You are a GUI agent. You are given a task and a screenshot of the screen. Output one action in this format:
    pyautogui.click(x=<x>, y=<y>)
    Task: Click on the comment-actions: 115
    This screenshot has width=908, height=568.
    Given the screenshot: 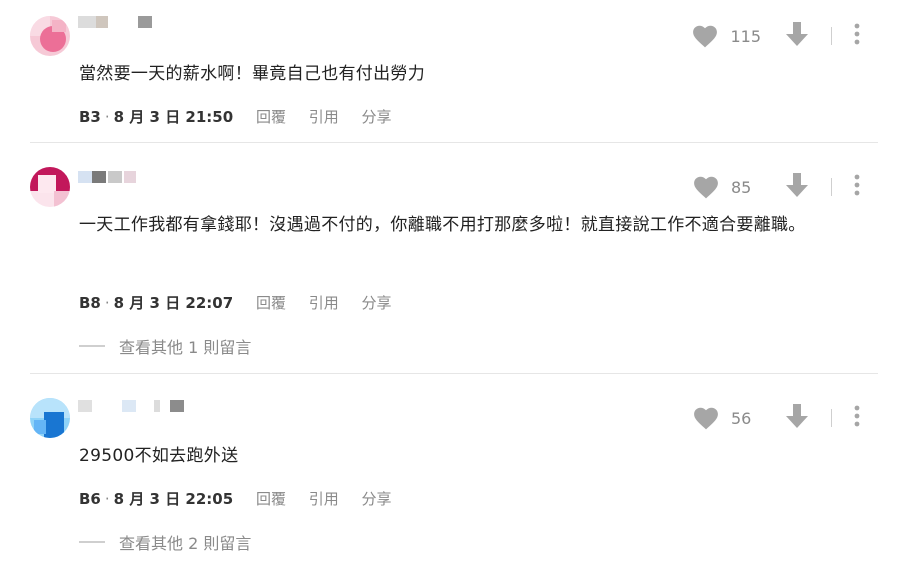 What is the action you would take?
    pyautogui.click(x=776, y=36)
    